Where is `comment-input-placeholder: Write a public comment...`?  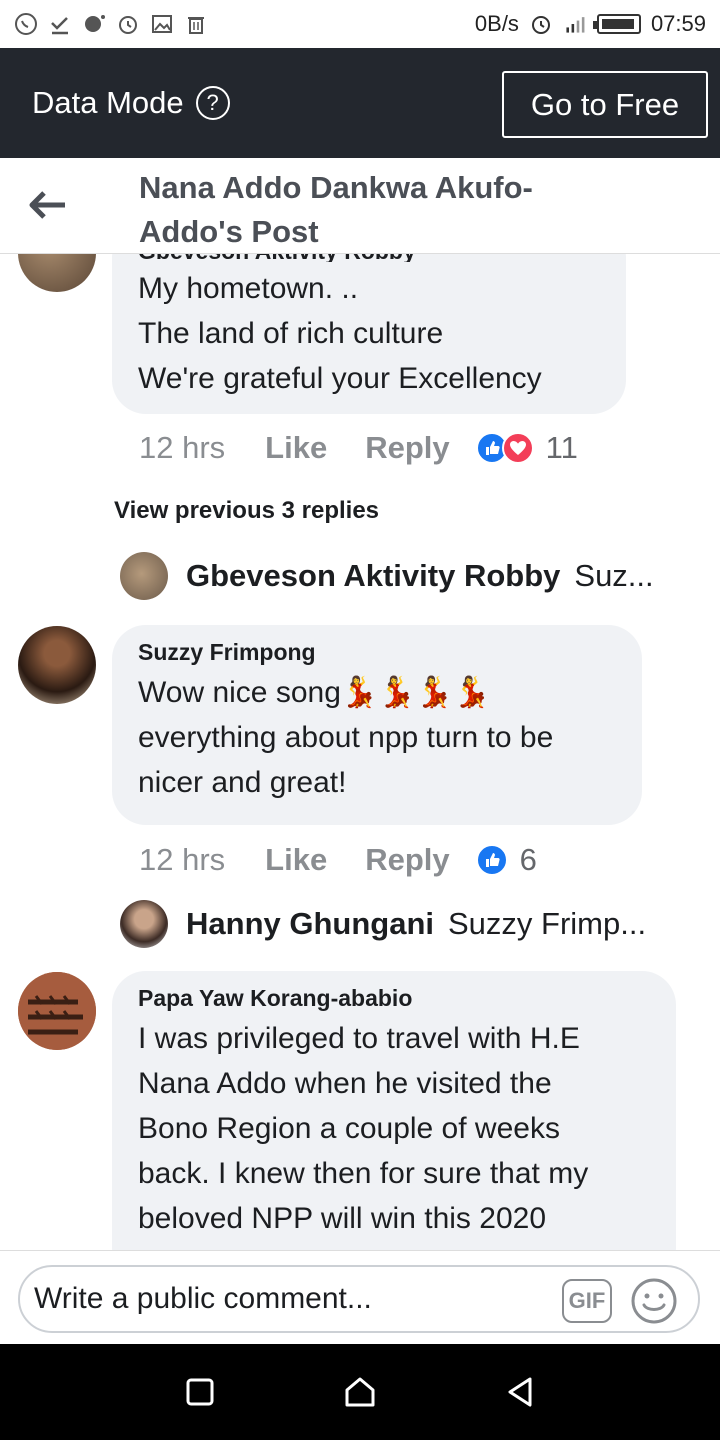 comment-input-placeholder: Write a public comment... is located at coordinates (203, 1298).